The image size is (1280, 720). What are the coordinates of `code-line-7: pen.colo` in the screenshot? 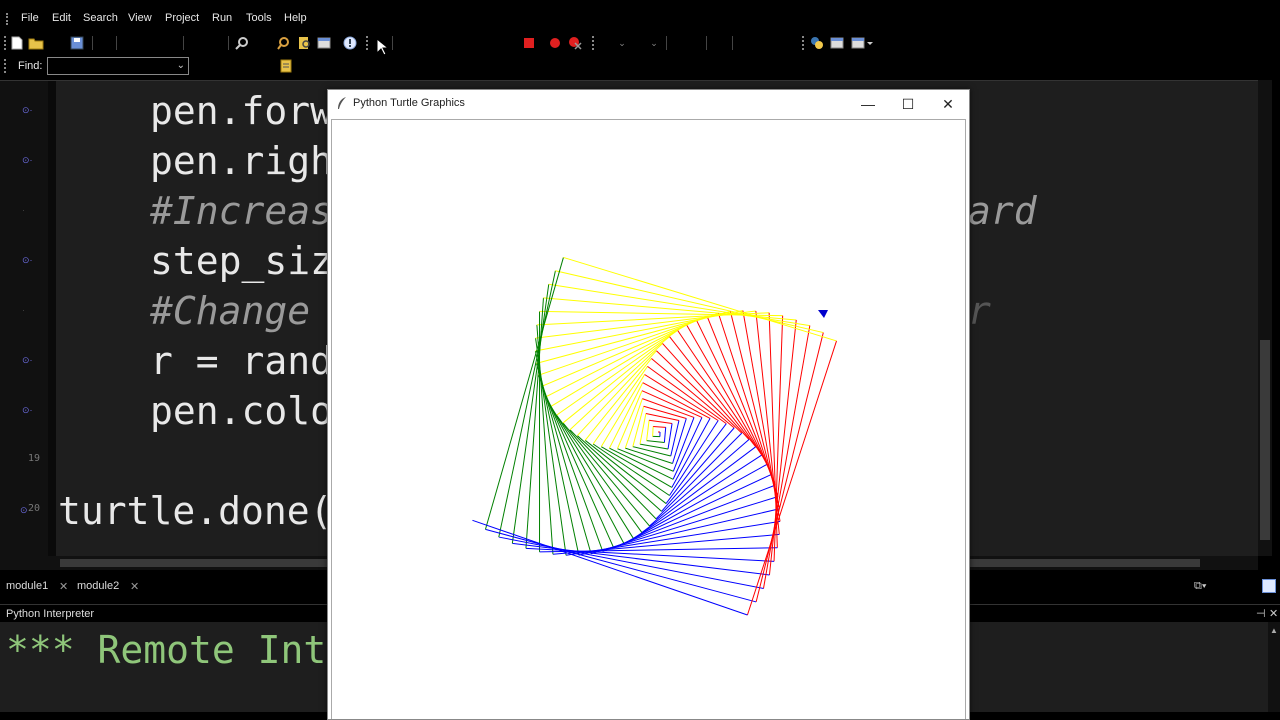 It's located at (242, 411).